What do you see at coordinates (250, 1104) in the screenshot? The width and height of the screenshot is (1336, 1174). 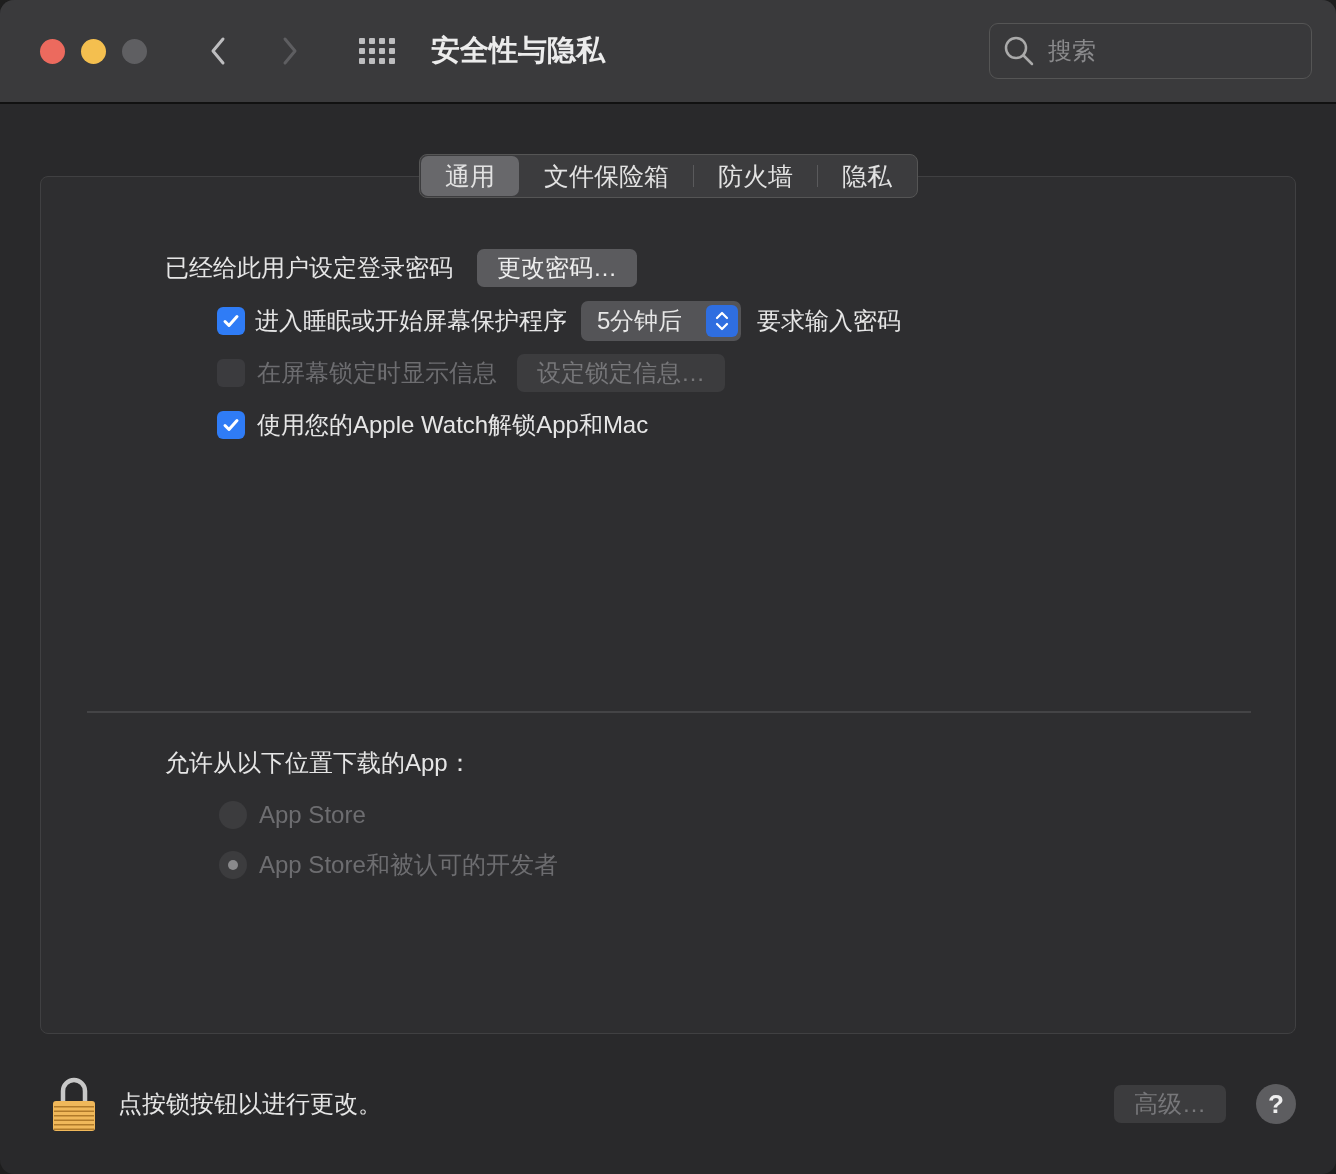 I see `lock-hint: 点按锁按钮以进行更改。` at bounding box center [250, 1104].